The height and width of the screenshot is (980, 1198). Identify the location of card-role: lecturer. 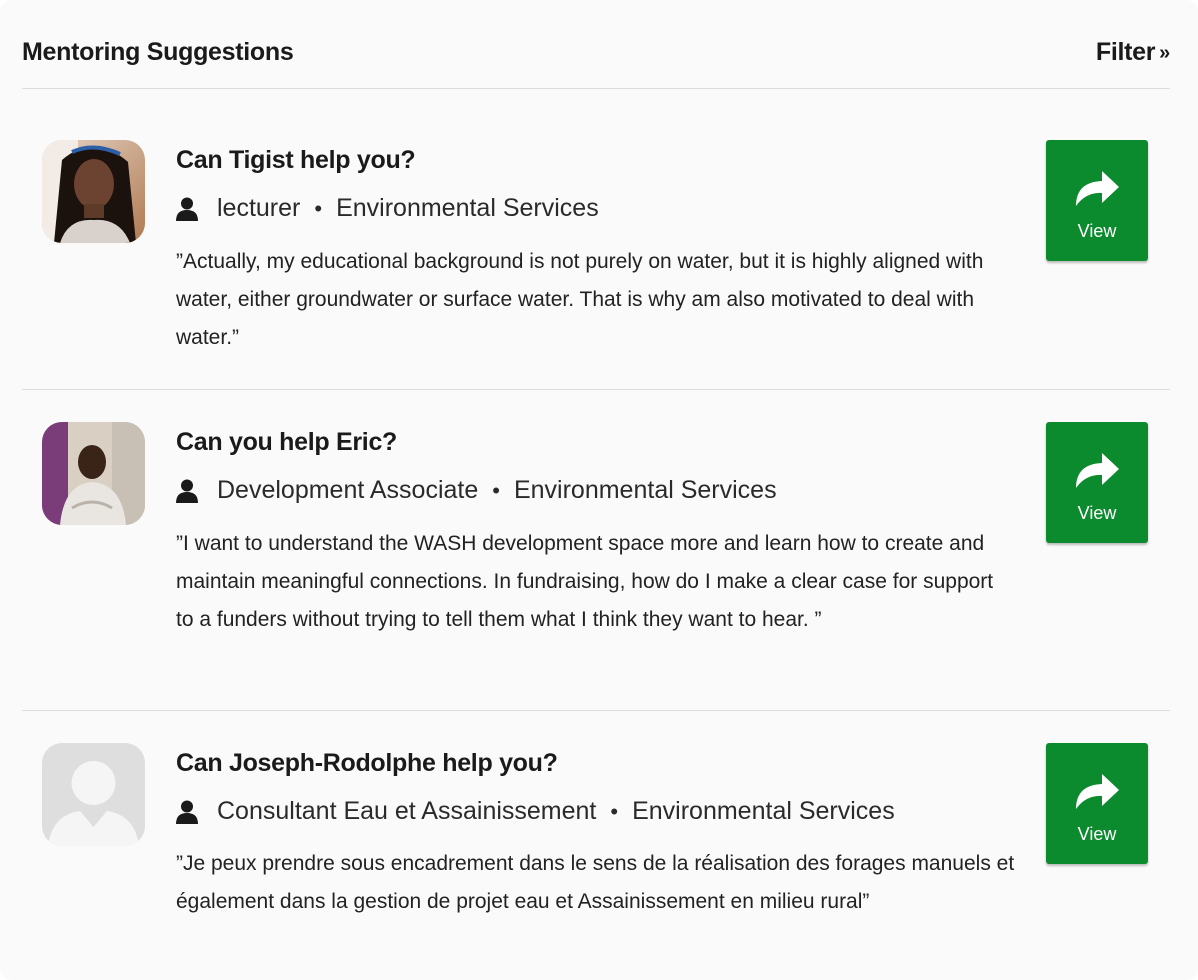
(259, 208).